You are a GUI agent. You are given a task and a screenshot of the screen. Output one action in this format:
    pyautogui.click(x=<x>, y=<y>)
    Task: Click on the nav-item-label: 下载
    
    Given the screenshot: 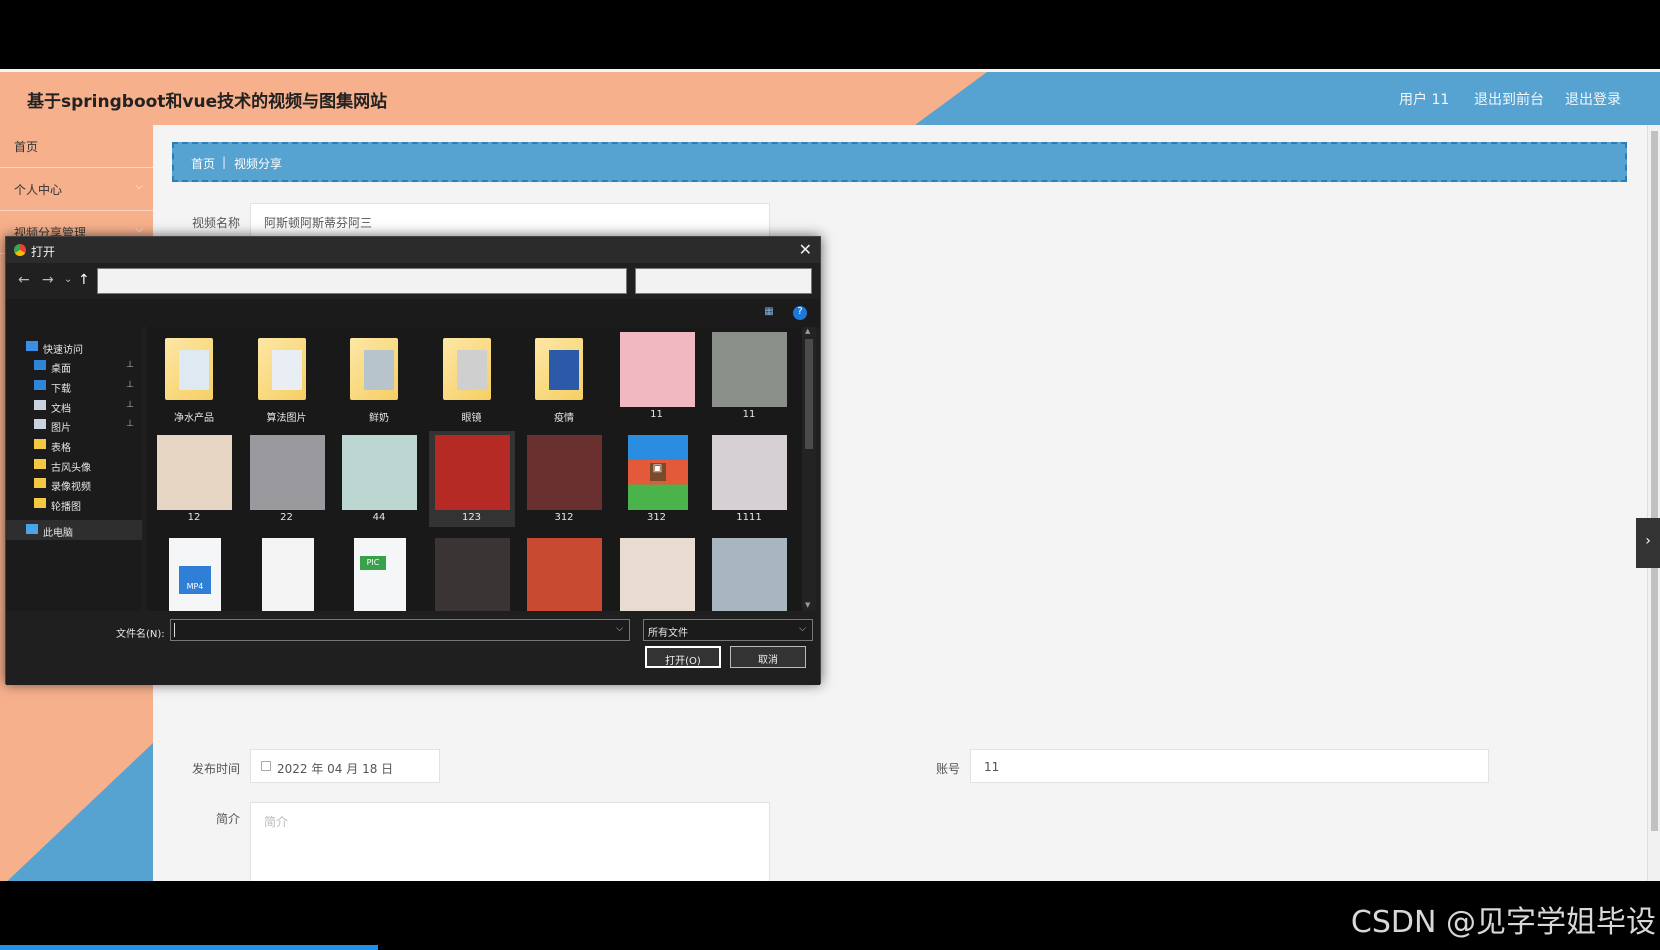 What is the action you would take?
    pyautogui.click(x=61, y=389)
    